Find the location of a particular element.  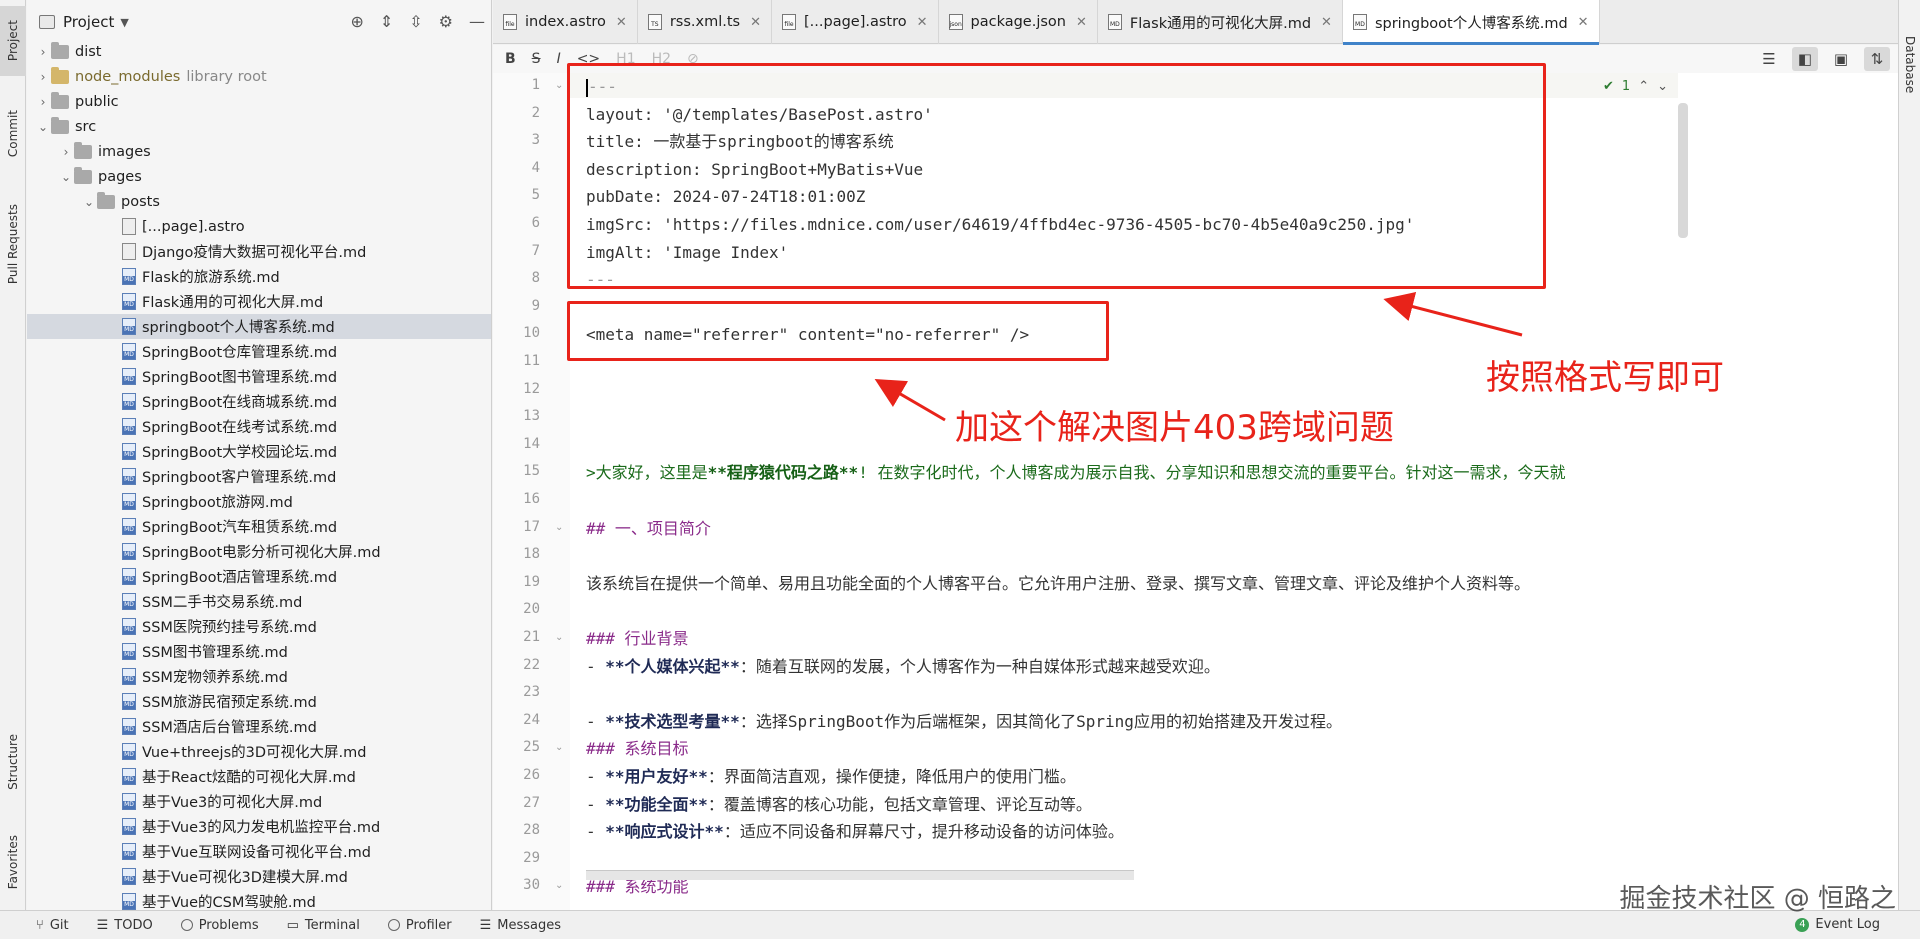

arrow-to-meta-tag is located at coordinates (910, 400).